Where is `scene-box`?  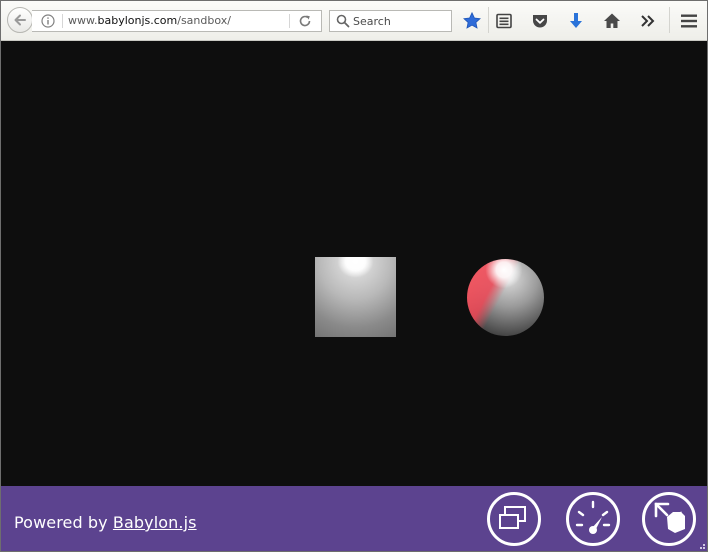
scene-box is located at coordinates (355, 297).